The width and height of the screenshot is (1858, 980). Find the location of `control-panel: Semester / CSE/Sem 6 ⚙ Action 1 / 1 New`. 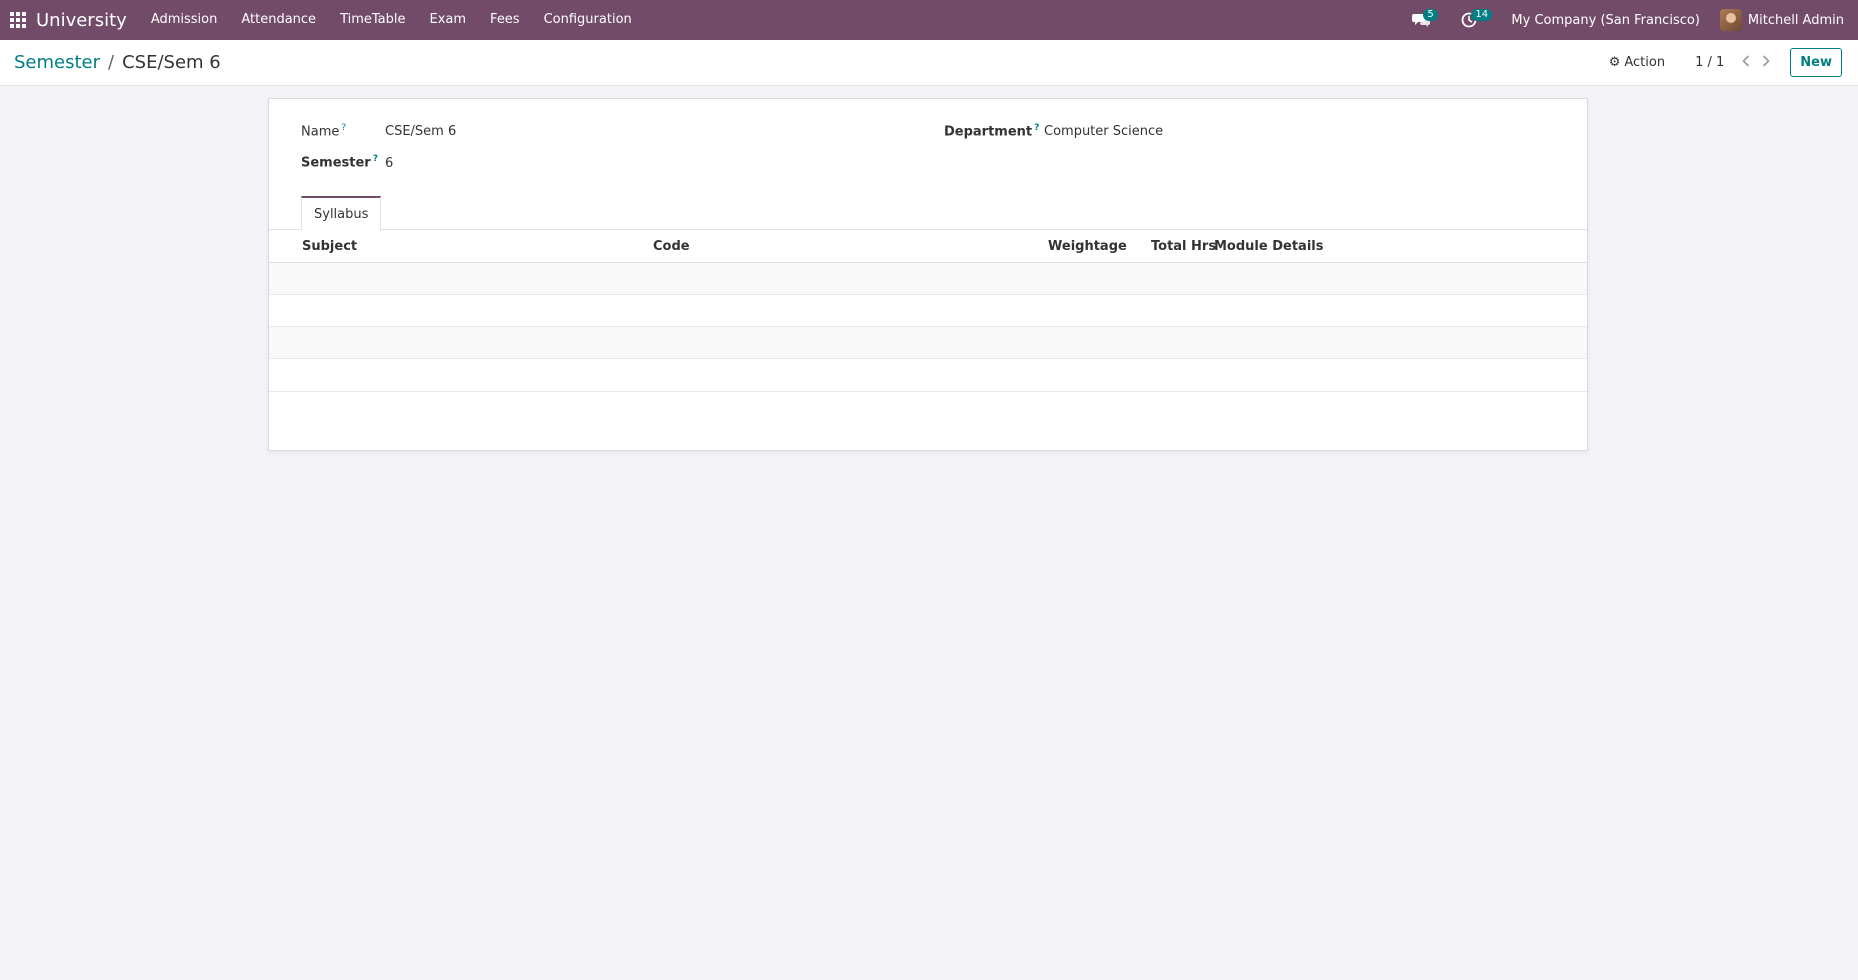

control-panel: Semester / CSE/Sem 6 ⚙ Action 1 / 1 New is located at coordinates (929, 63).